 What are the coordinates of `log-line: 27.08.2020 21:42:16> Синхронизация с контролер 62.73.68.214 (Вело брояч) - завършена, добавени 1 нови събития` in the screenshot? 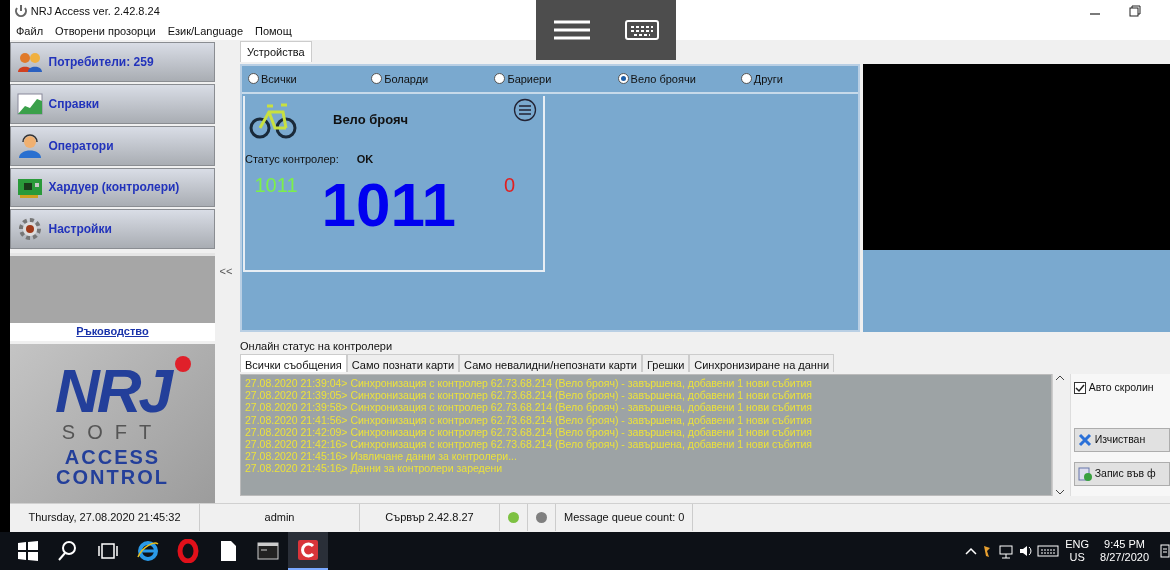 It's located at (529, 444).